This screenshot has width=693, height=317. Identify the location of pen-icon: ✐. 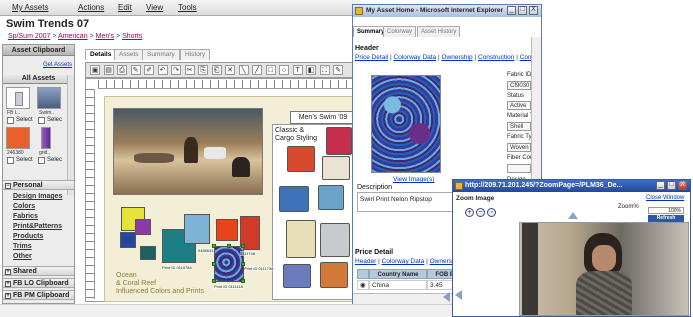
(149, 70).